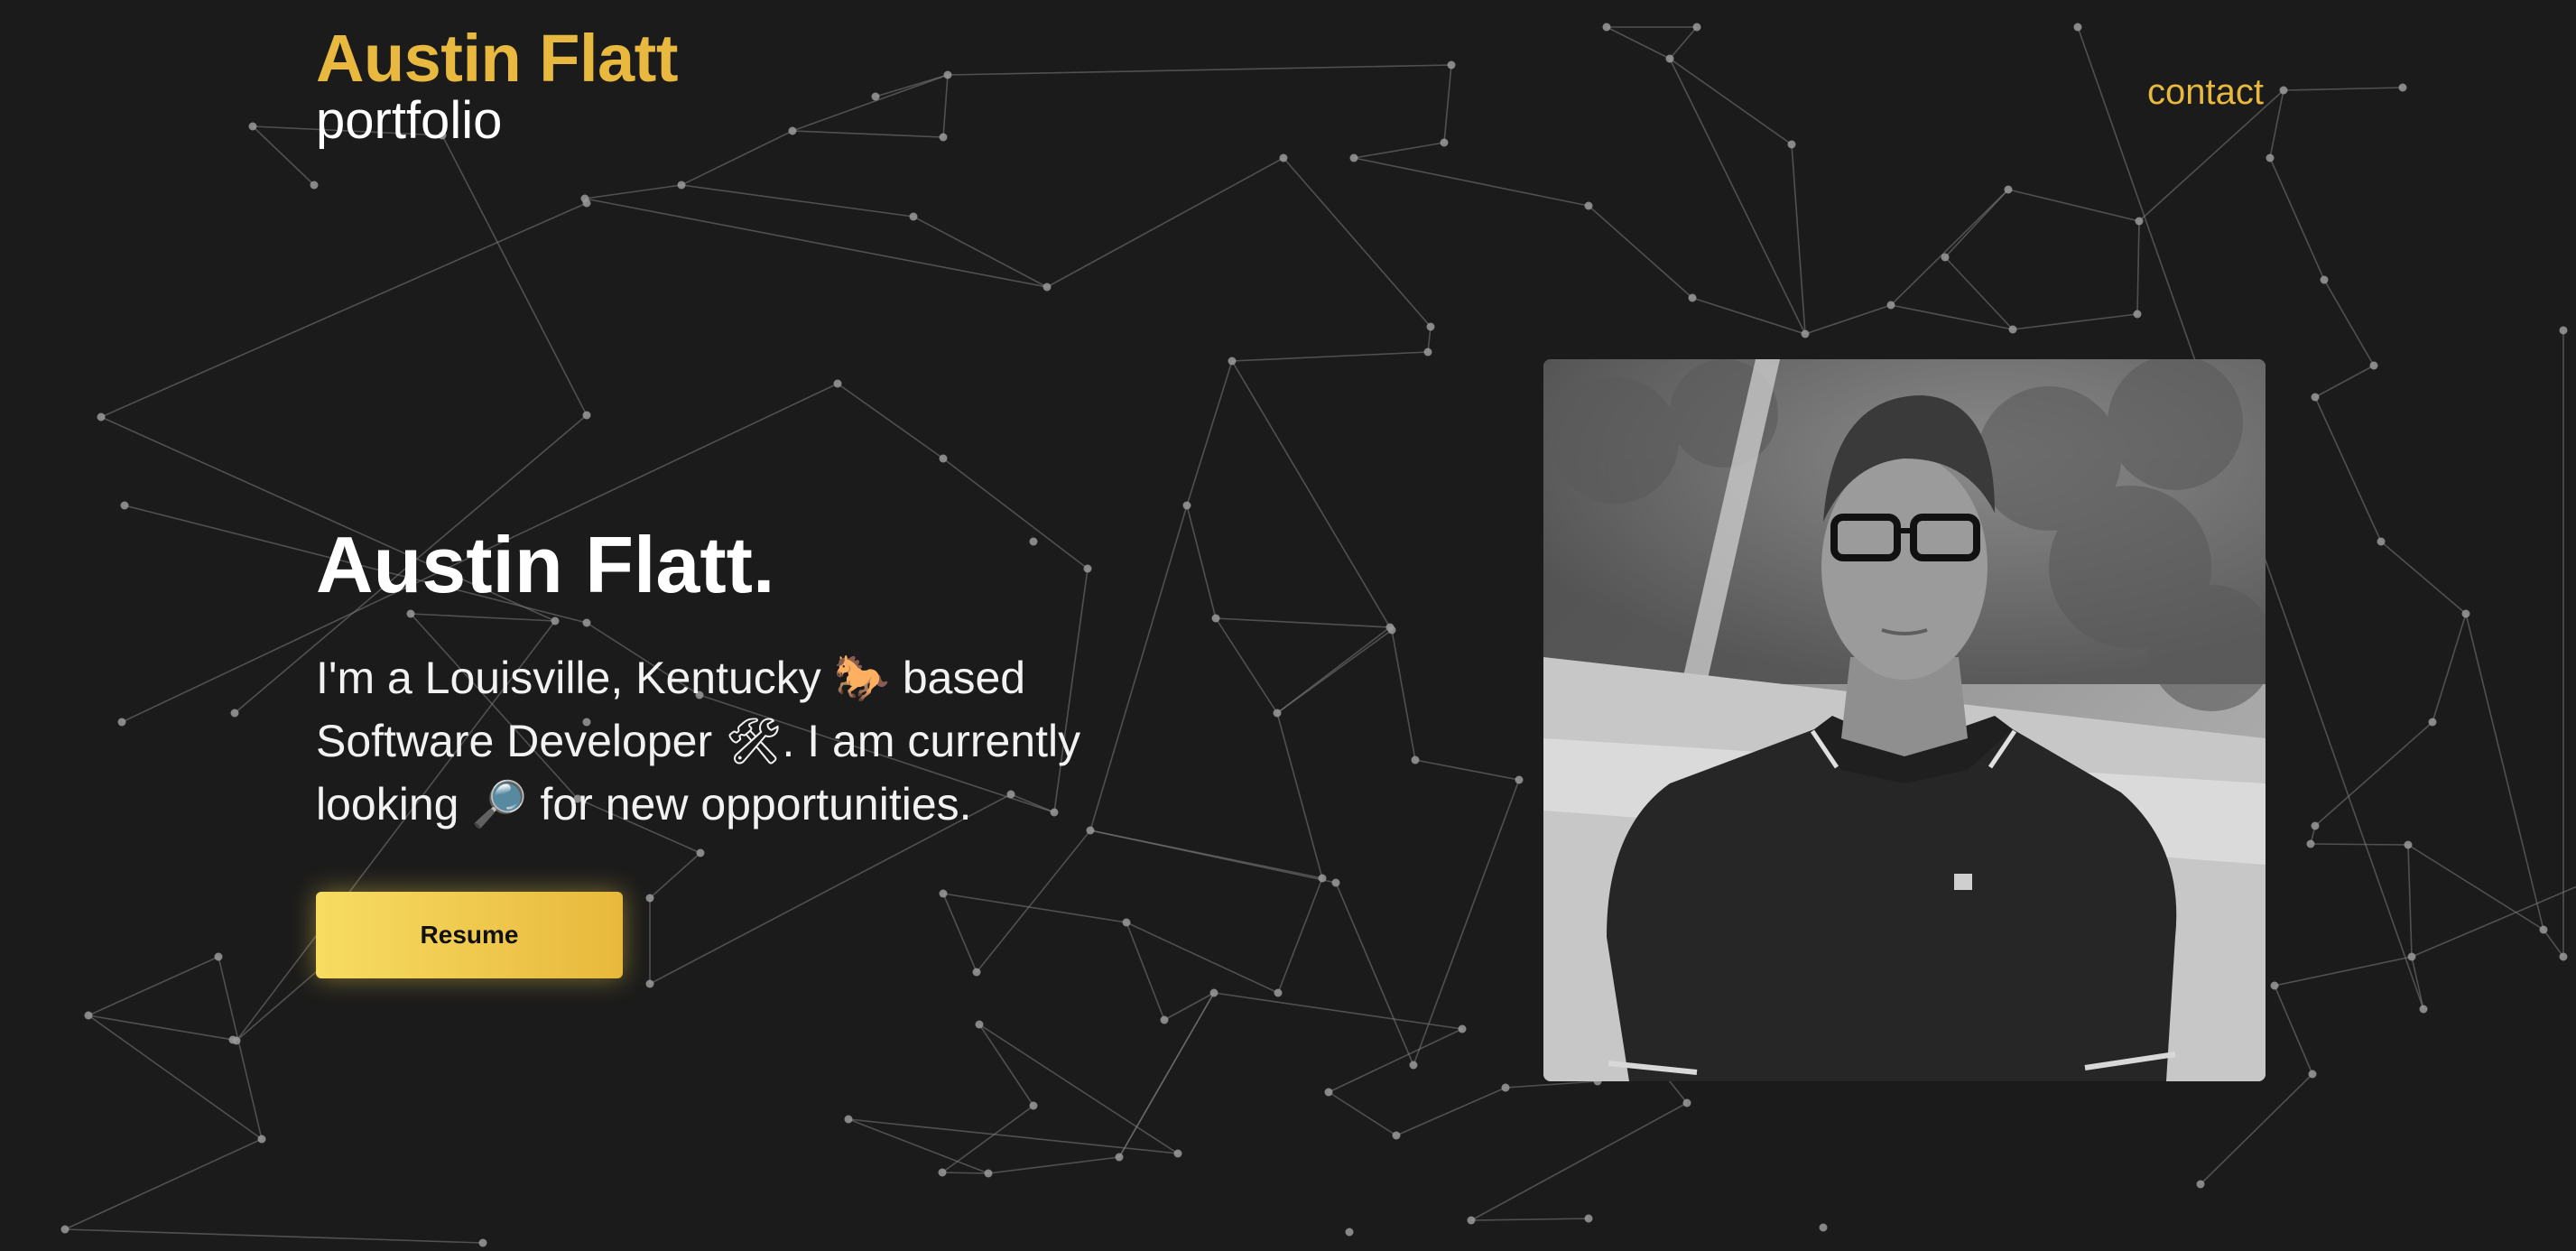  I want to click on contact-link: contact, so click(2205, 92).